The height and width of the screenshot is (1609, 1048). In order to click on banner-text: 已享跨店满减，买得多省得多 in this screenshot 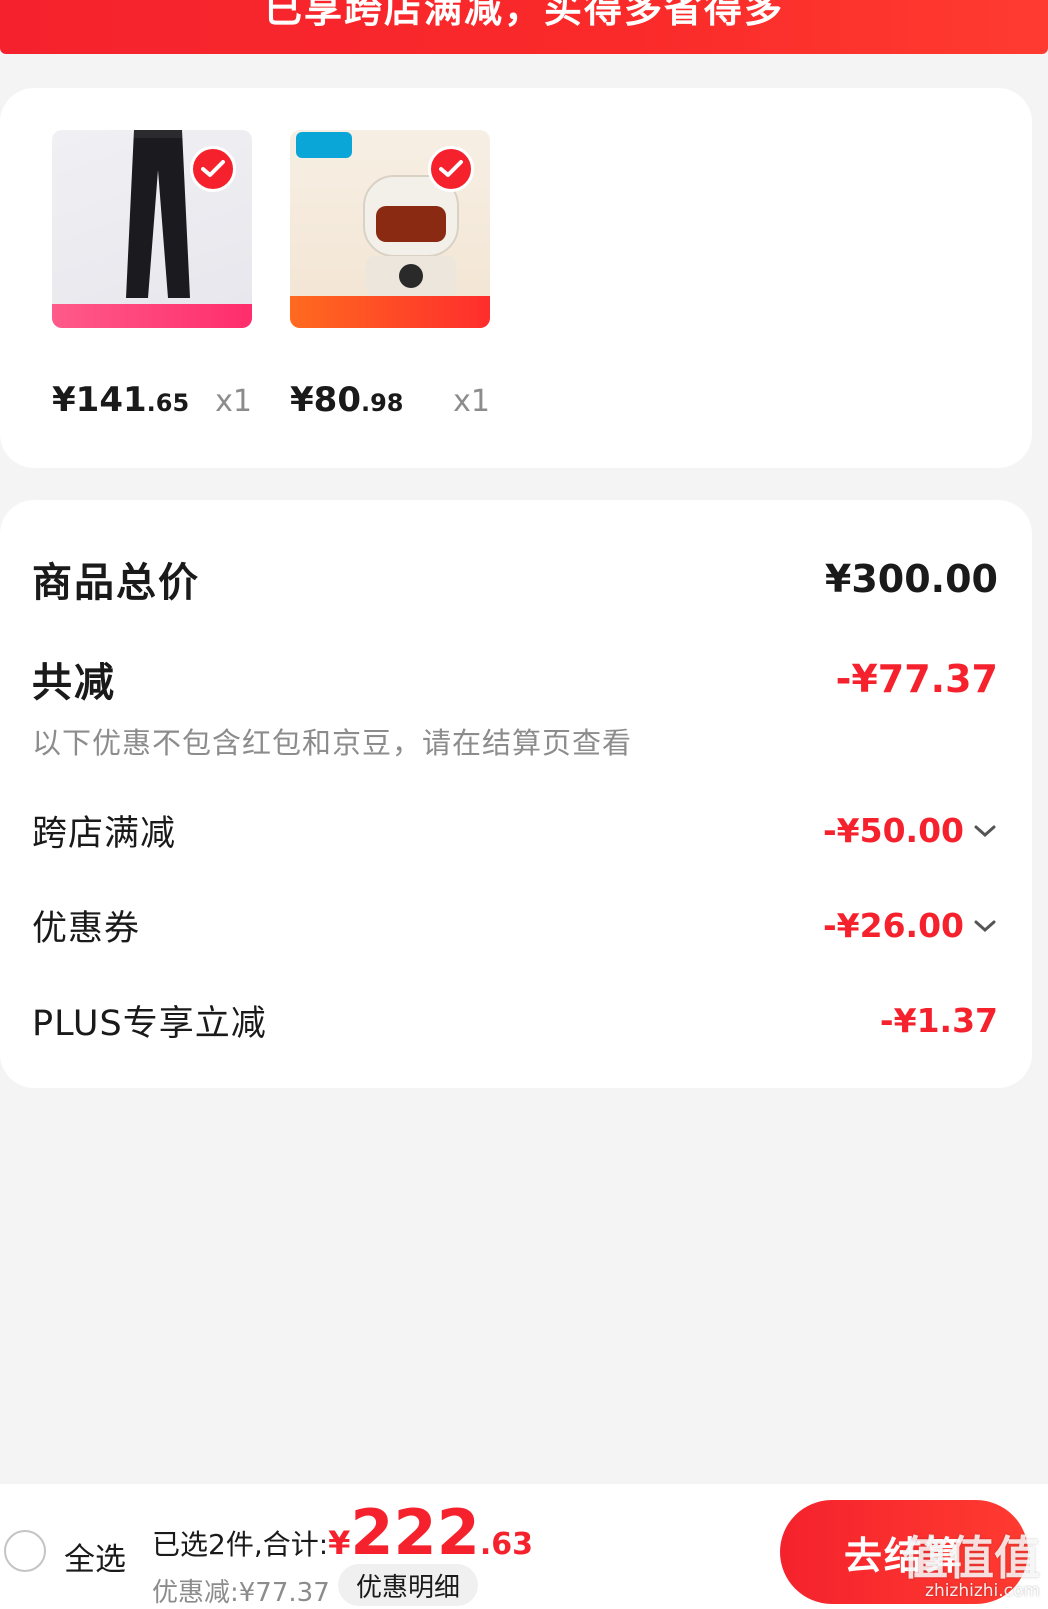, I will do `click(523, 15)`.